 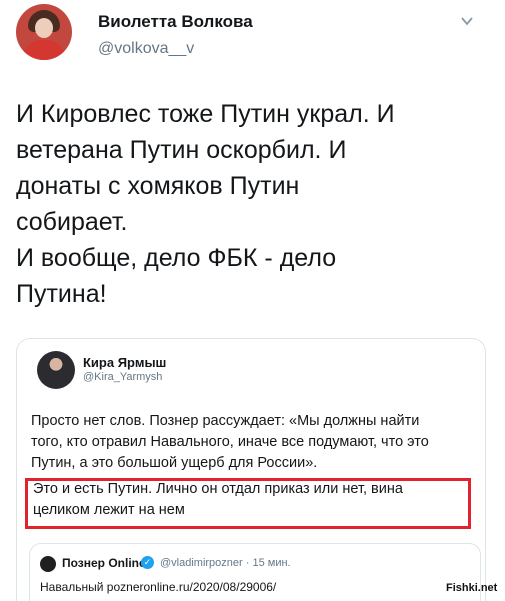 I want to click on tweet-line: И вообще, дело ФБК - дело, so click(x=176, y=258).